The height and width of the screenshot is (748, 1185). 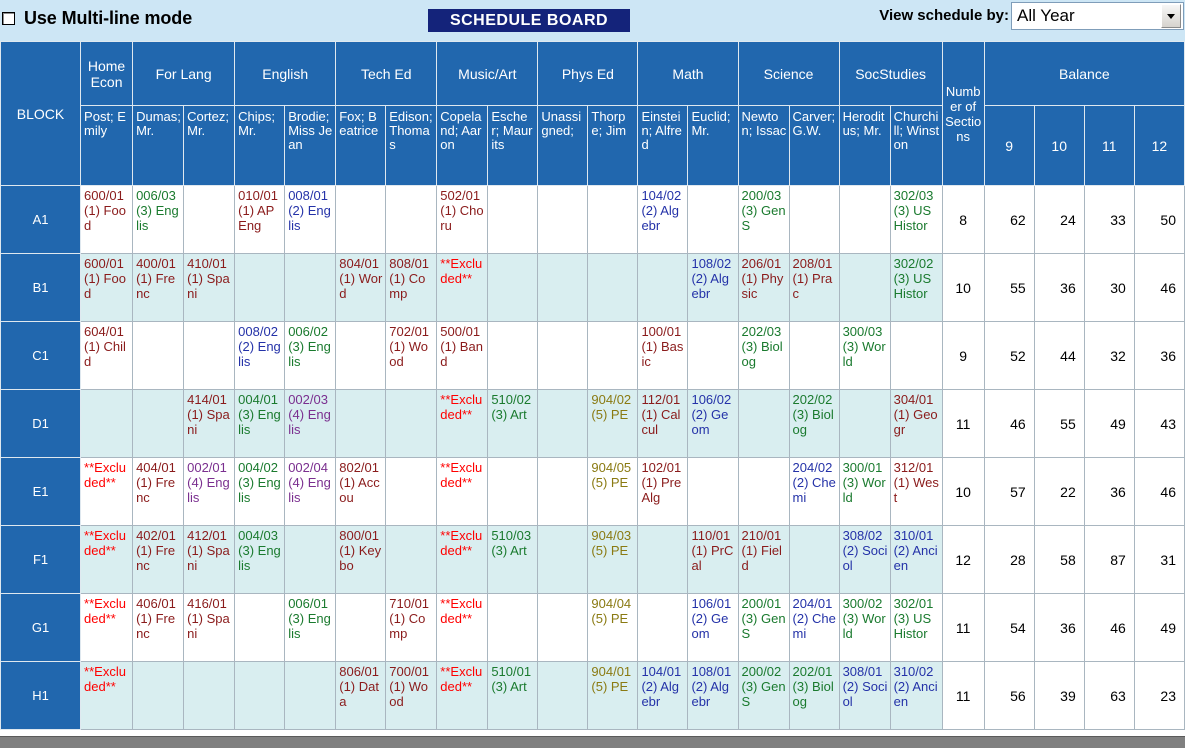 I want to click on schedule-cell: 416/01 (1) Spani, so click(x=209, y=627).